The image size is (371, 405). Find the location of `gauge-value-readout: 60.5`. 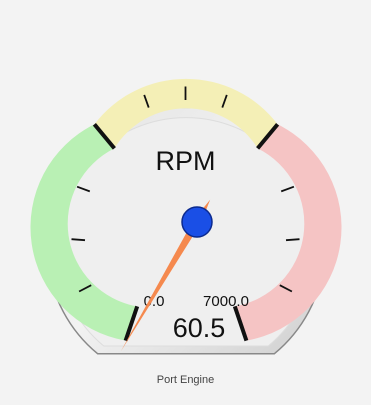

gauge-value-readout: 60.5 is located at coordinates (199, 328).